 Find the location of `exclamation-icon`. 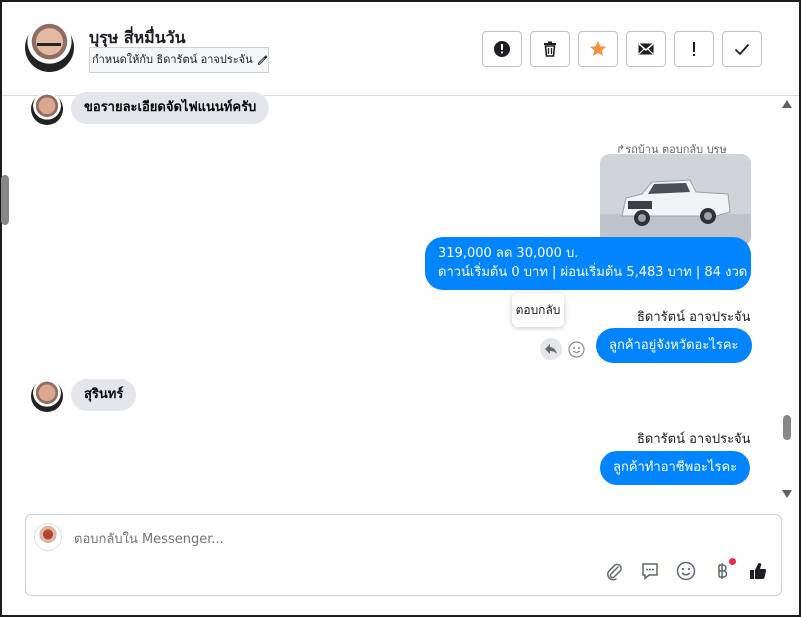

exclamation-icon is located at coordinates (694, 49).